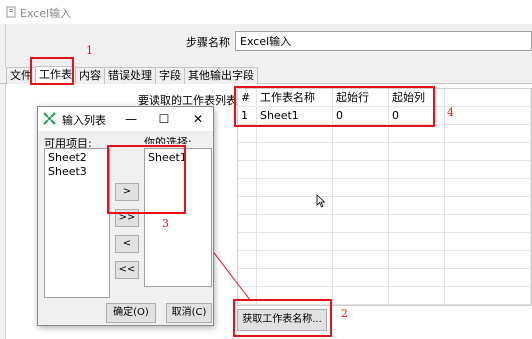  Describe the element at coordinates (3, 45) in the screenshot. I see `left-edge` at that location.